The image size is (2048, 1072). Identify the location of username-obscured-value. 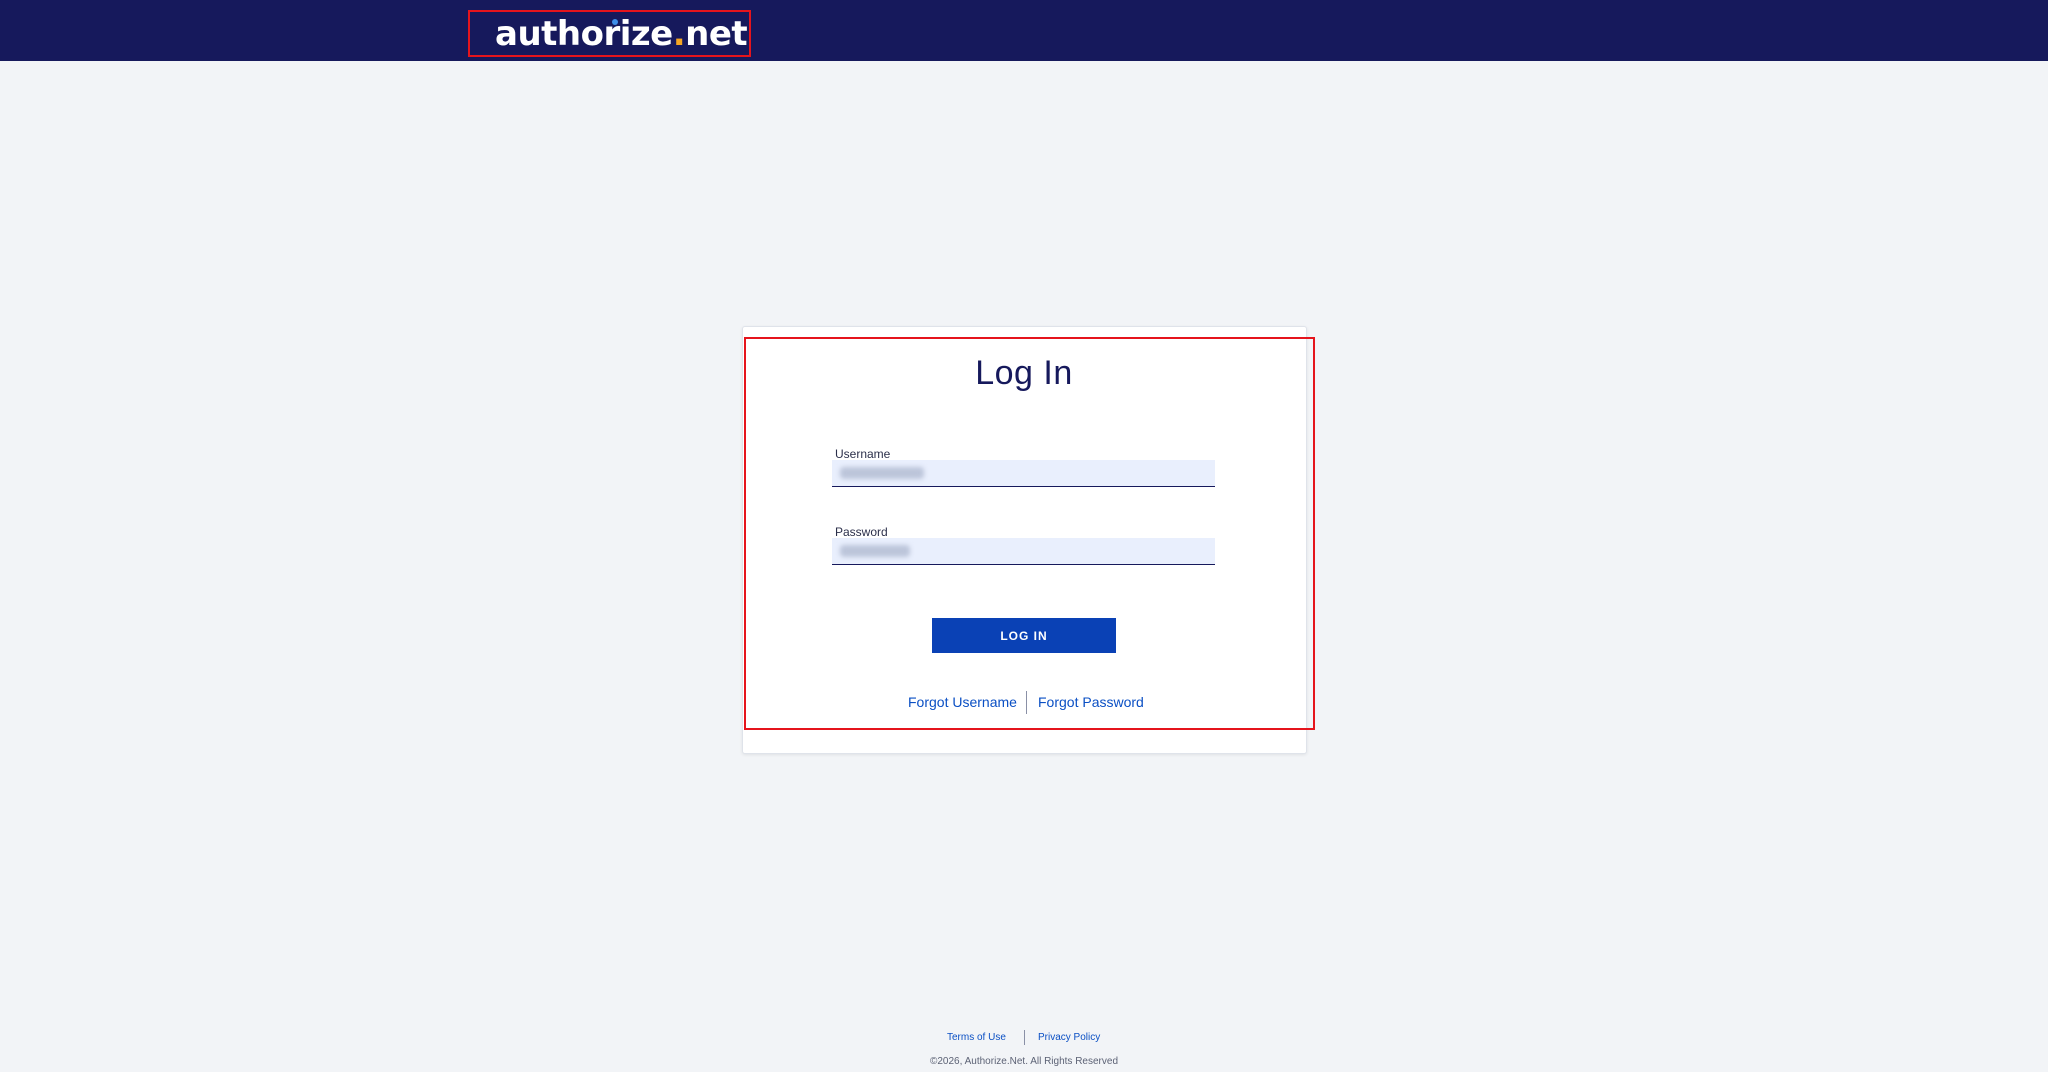
(882, 473).